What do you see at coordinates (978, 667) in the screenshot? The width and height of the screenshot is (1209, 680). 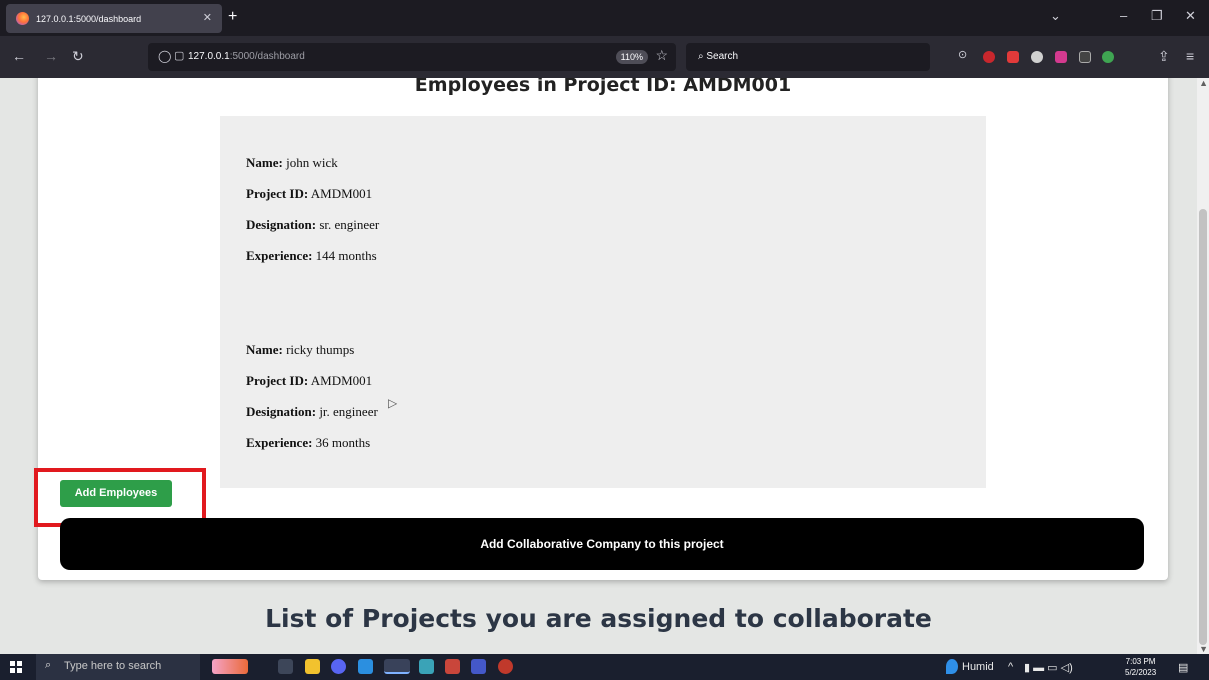 I see `weather-text: Humid` at bounding box center [978, 667].